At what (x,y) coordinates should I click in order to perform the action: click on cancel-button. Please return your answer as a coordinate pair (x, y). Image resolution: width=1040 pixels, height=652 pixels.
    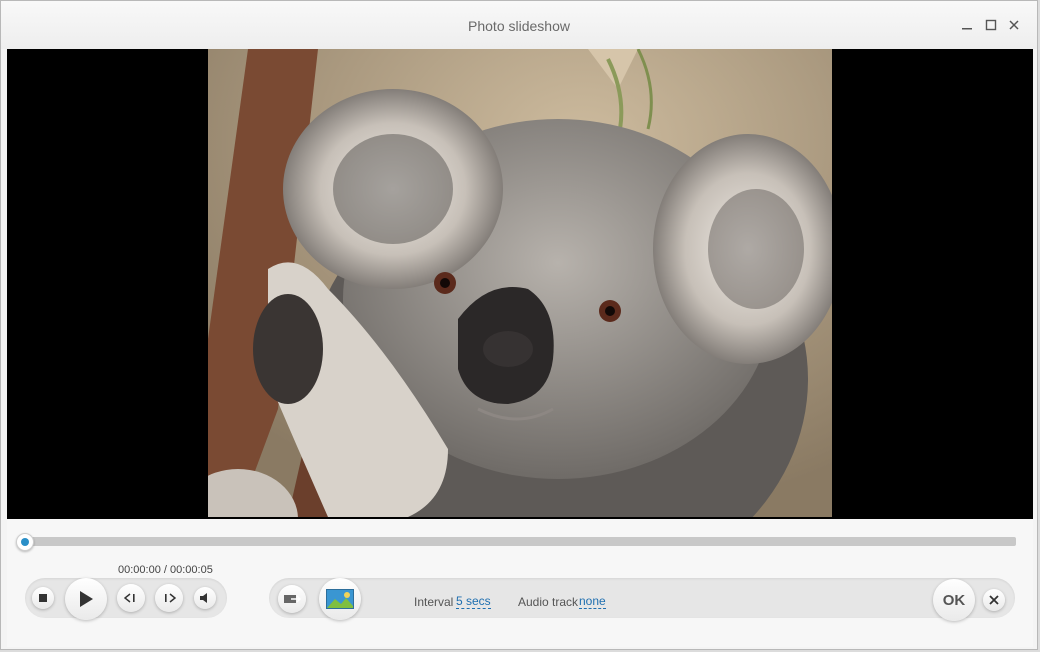
    Looking at the image, I should click on (994, 600).